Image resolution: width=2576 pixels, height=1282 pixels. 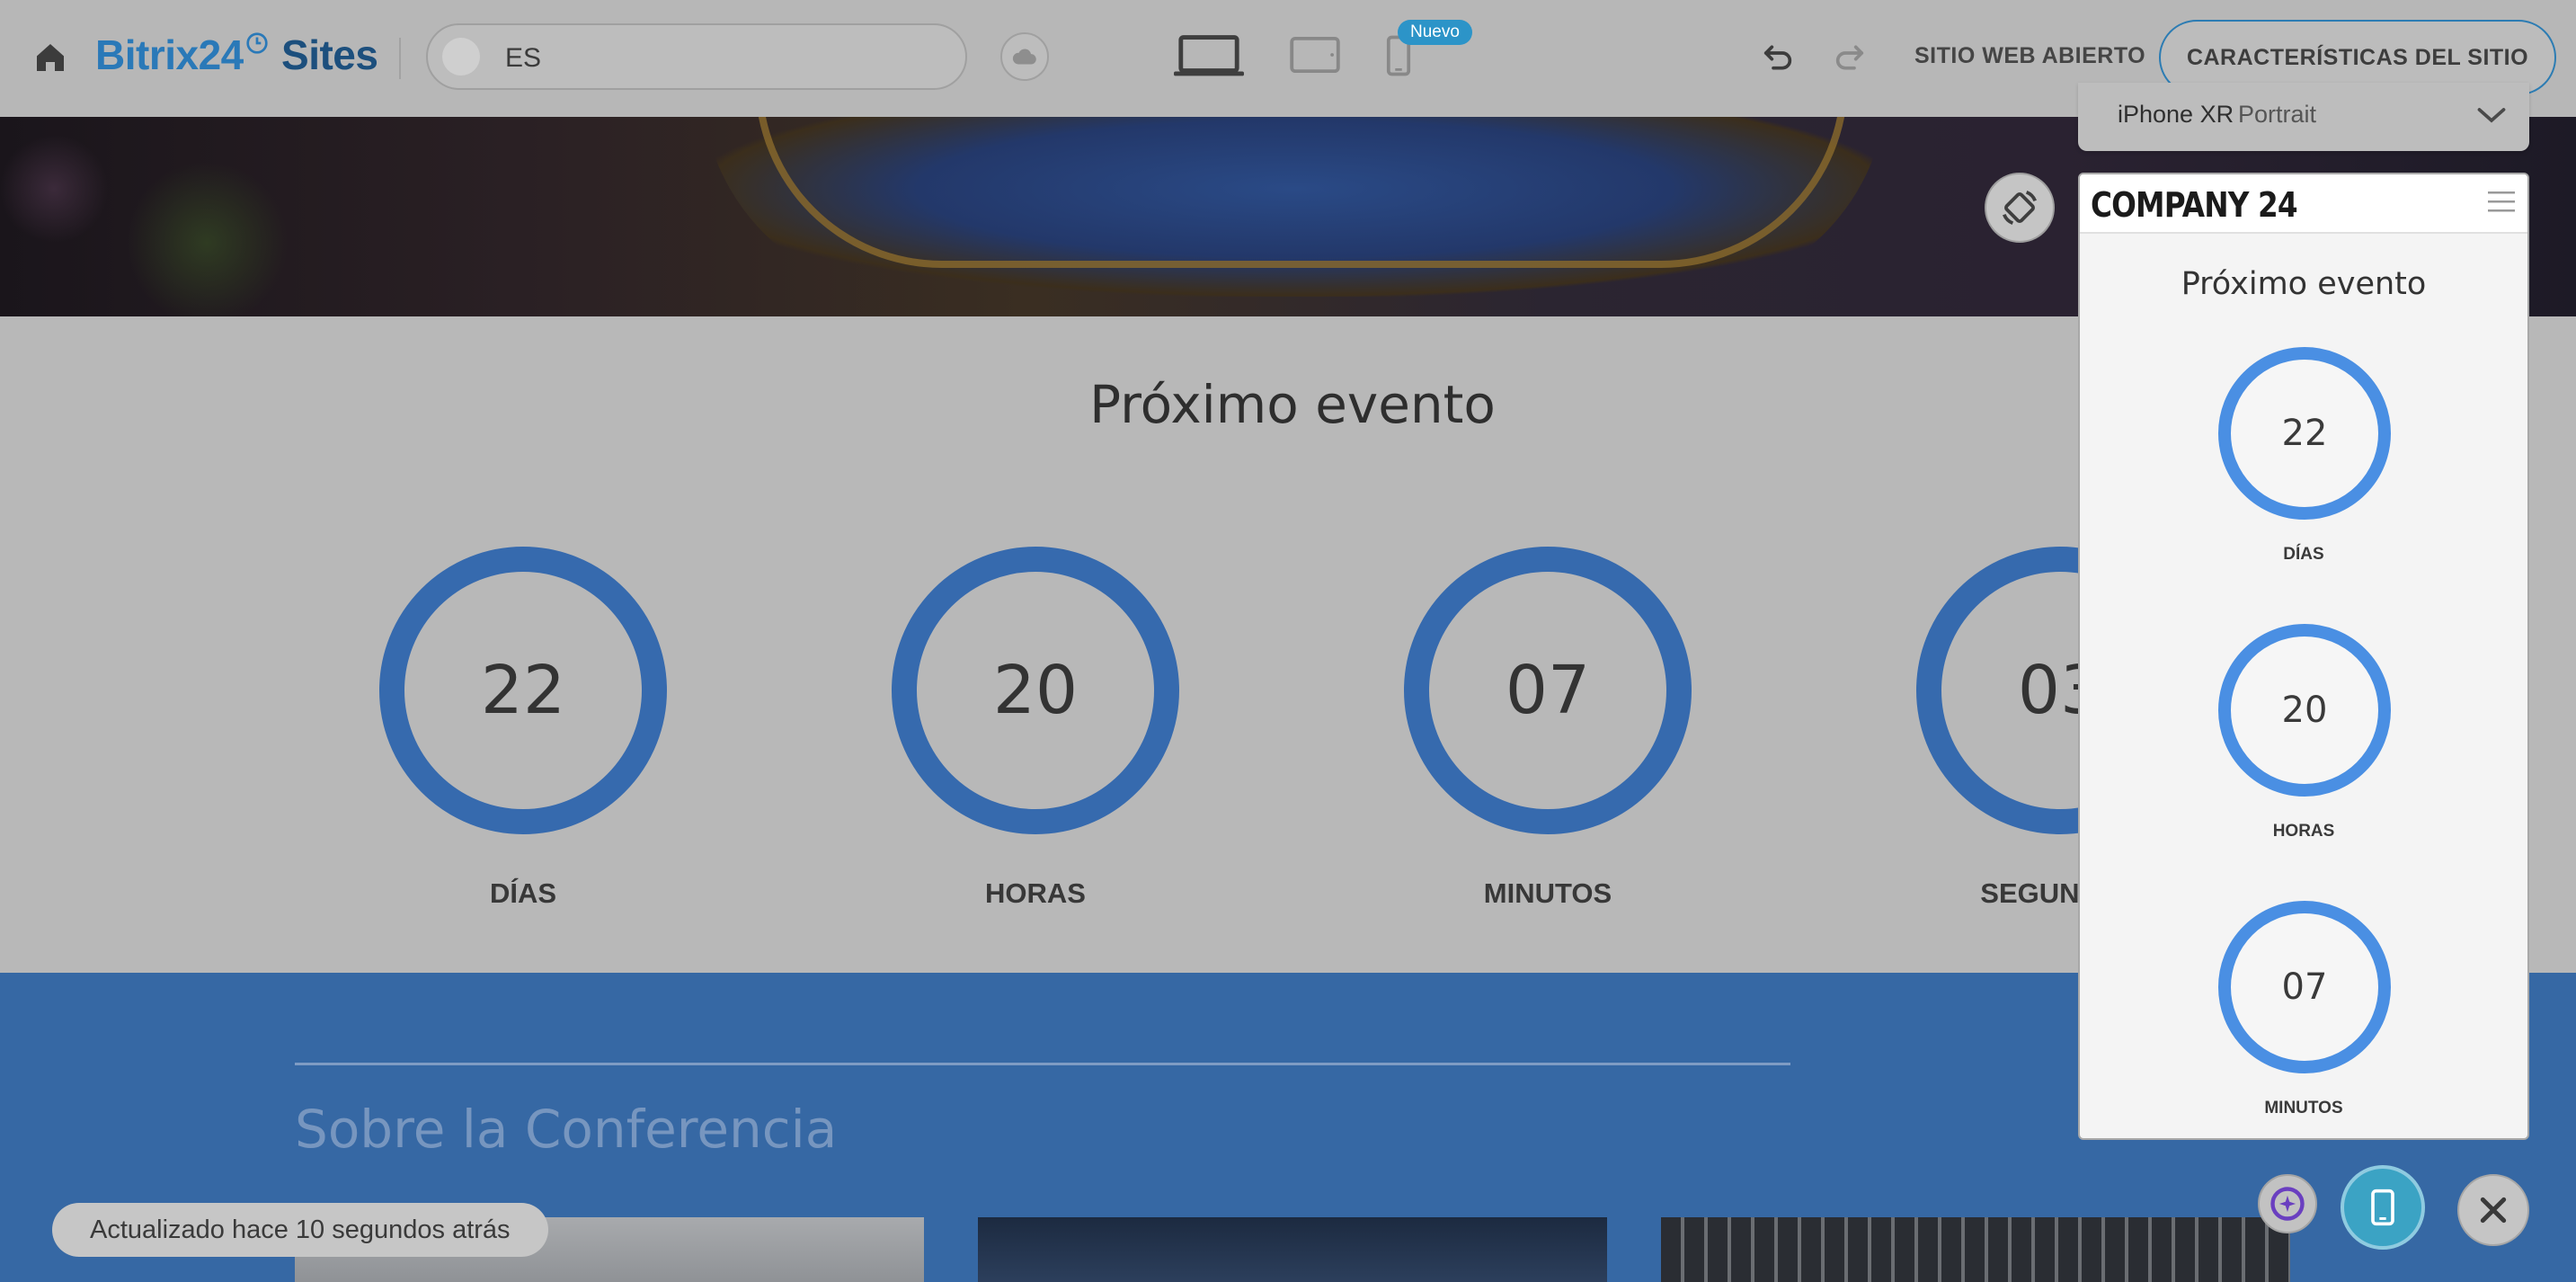 What do you see at coordinates (400, 58) in the screenshot?
I see `toolbar-divider` at bounding box center [400, 58].